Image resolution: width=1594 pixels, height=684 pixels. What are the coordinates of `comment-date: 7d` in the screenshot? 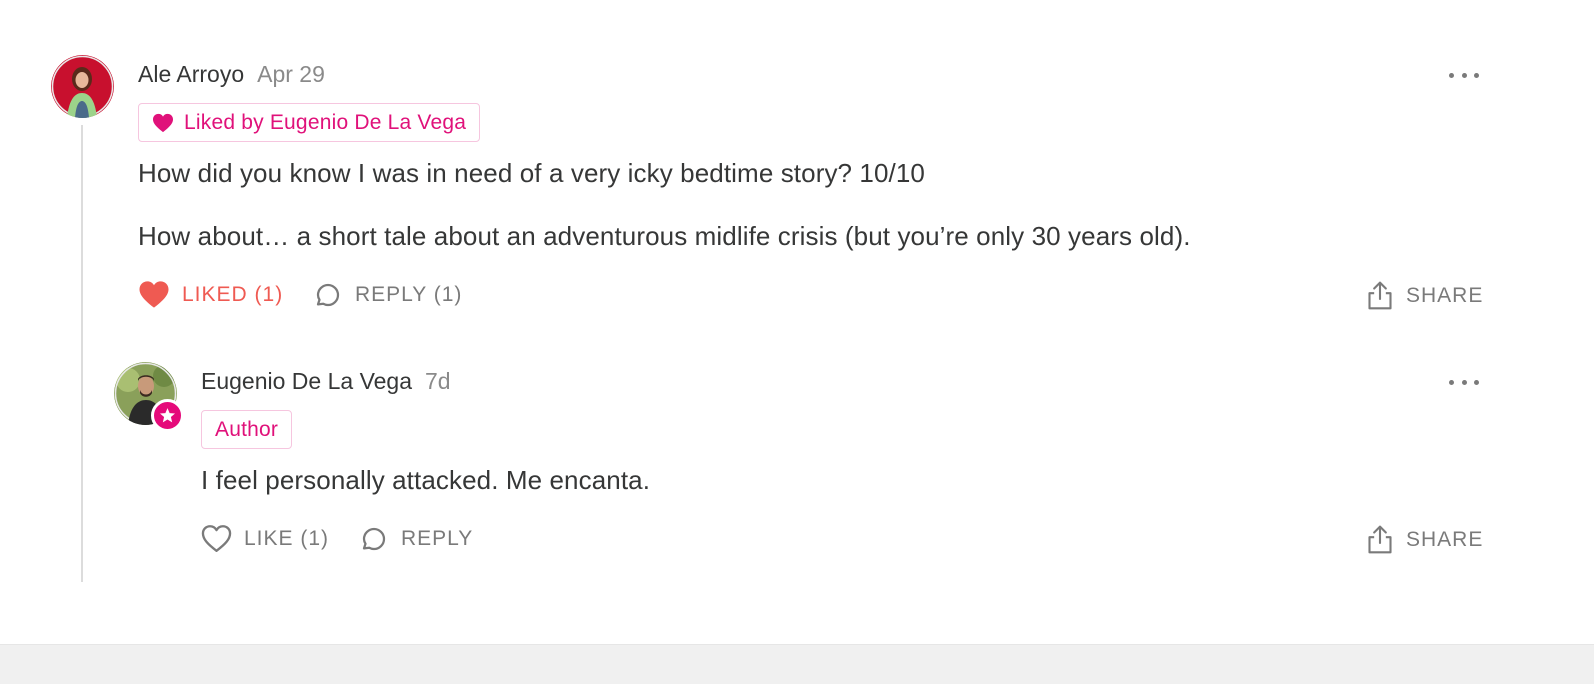 It's located at (438, 381).